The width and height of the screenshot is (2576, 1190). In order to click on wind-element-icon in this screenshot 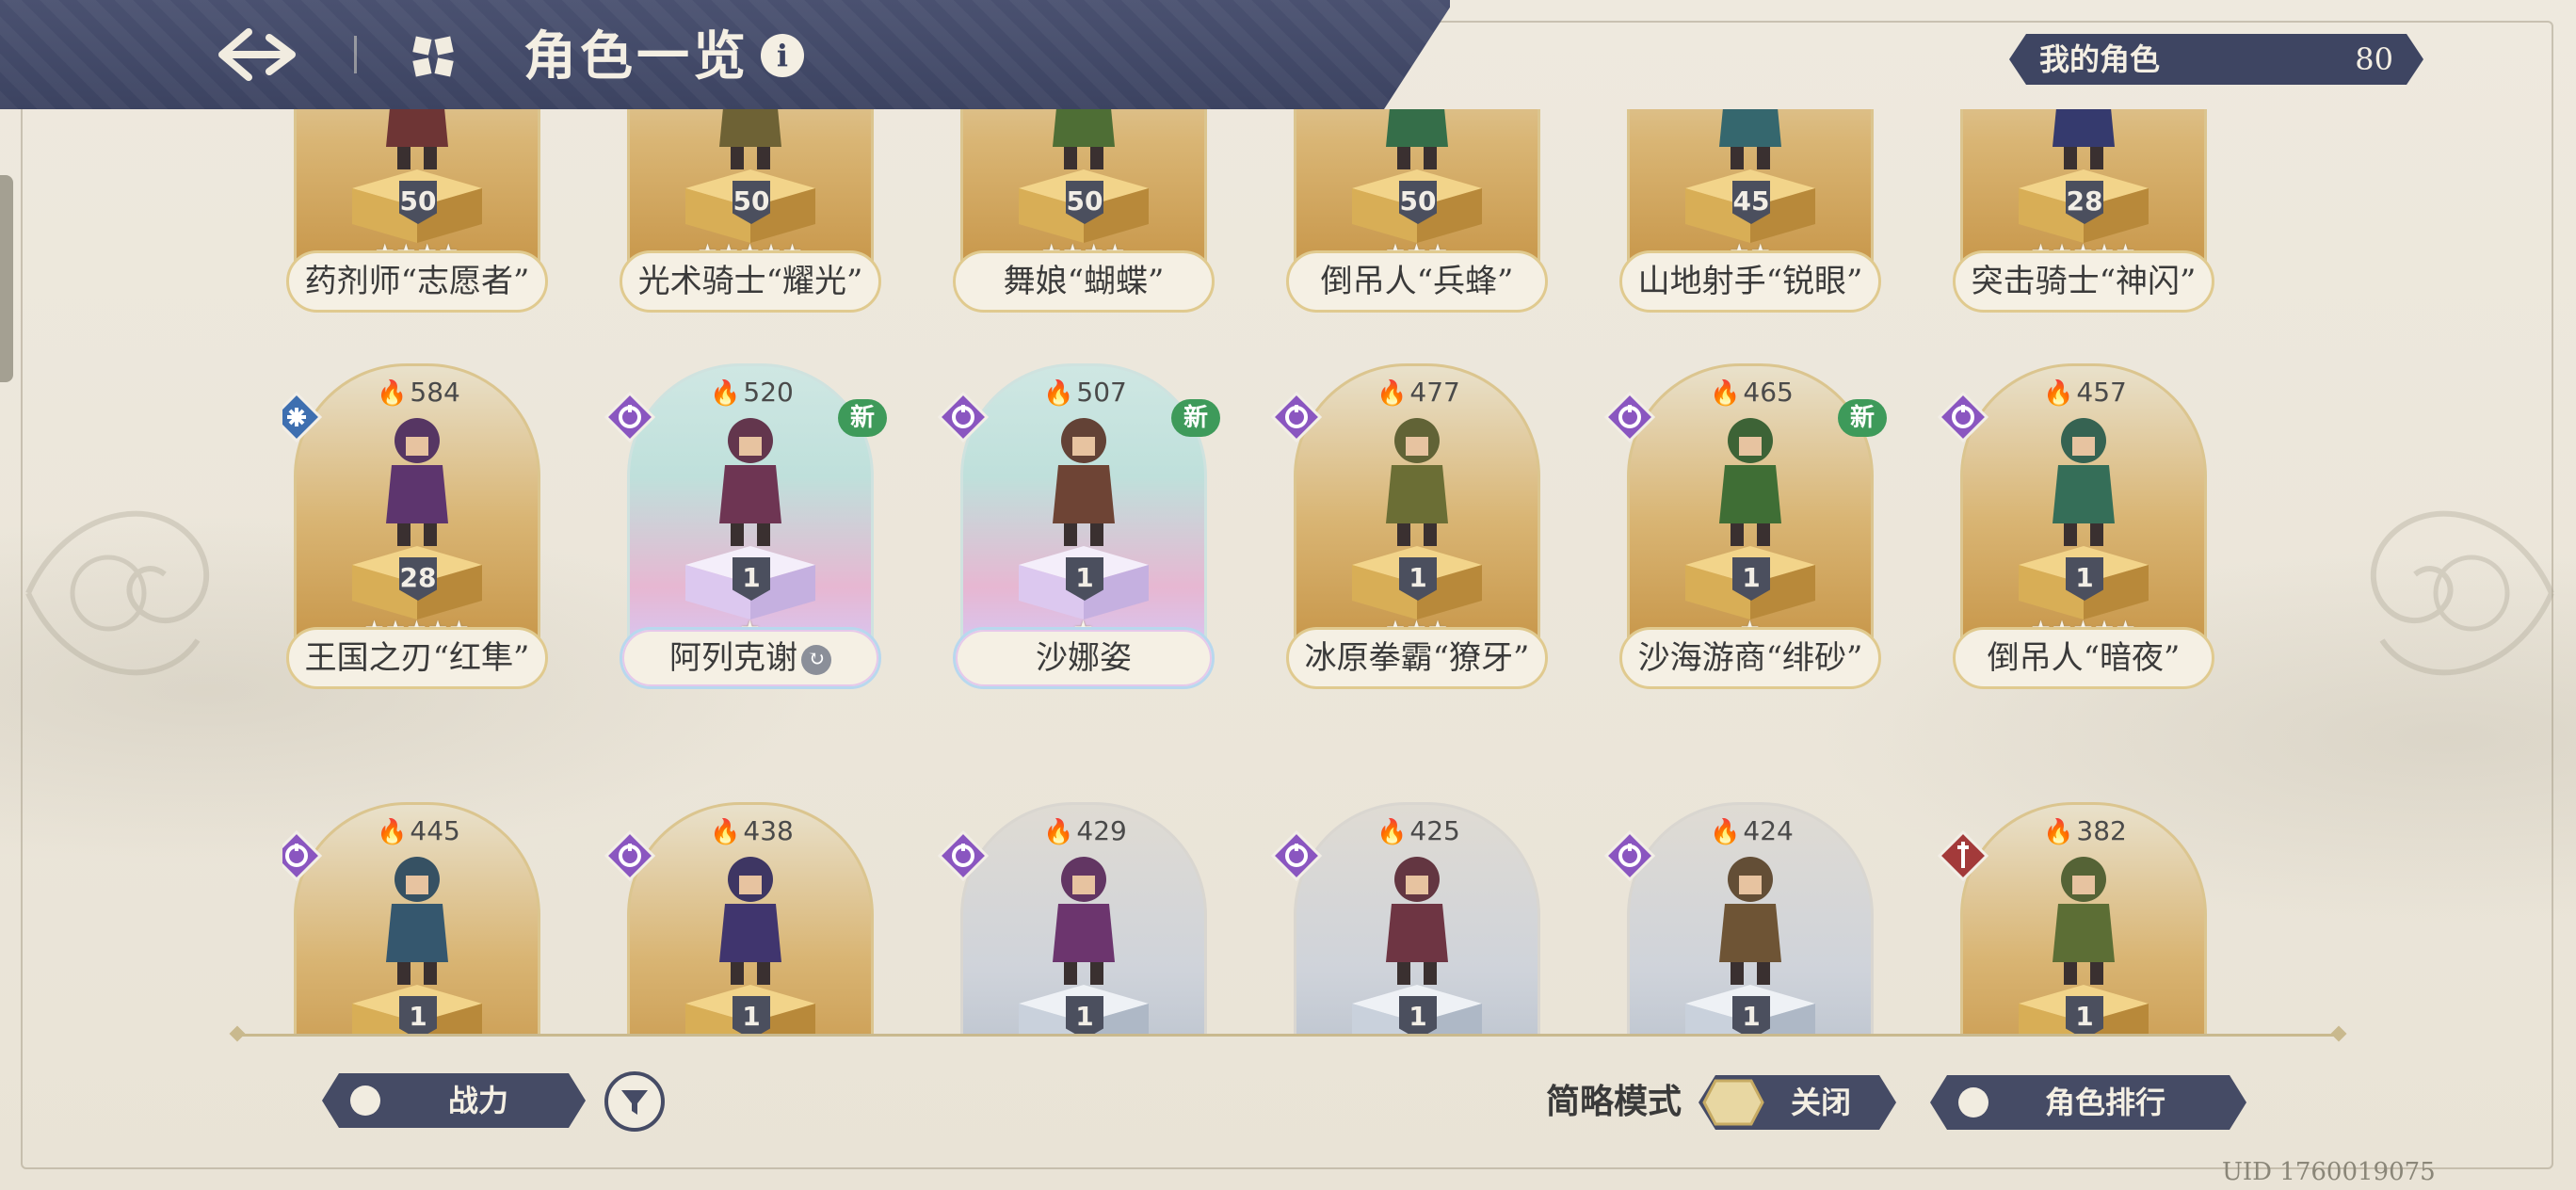, I will do `click(302, 417)`.